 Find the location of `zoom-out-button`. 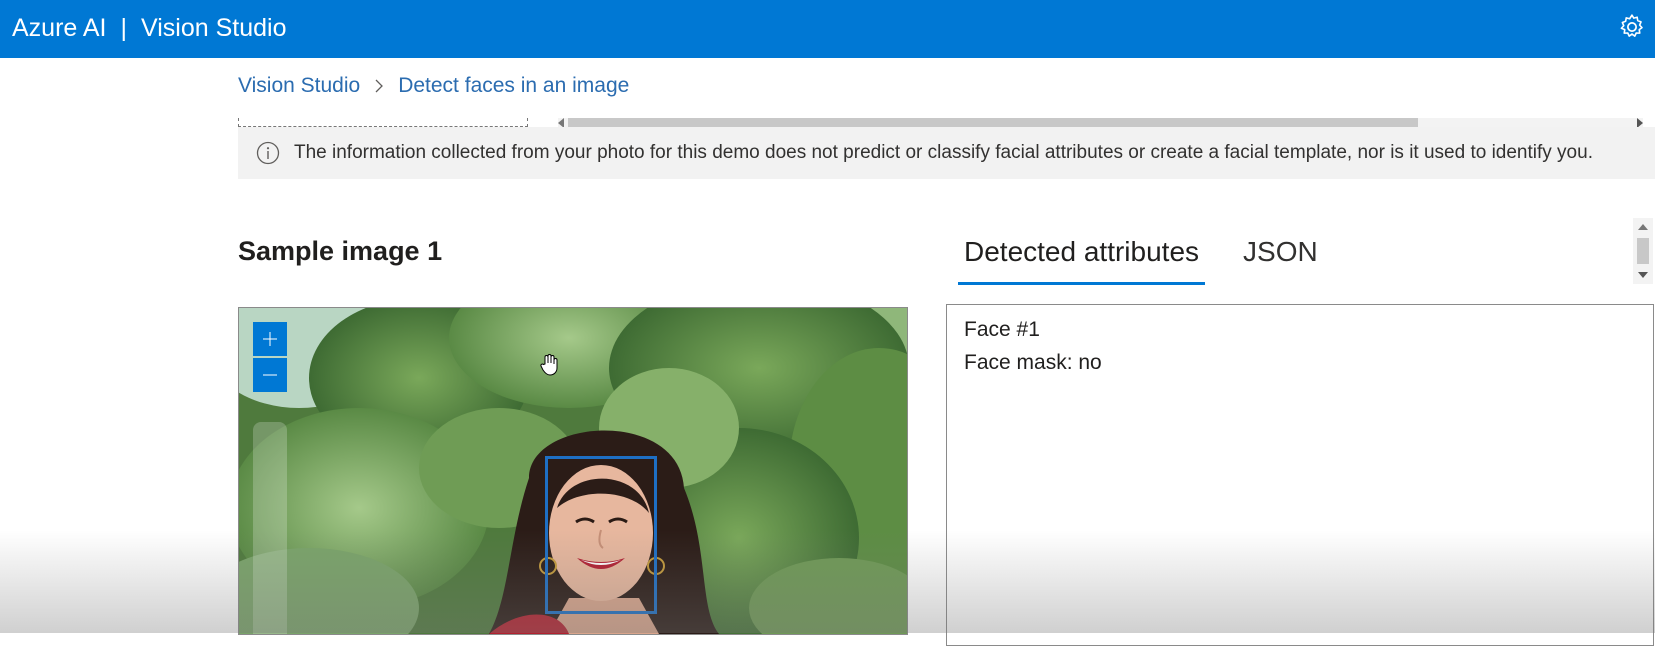

zoom-out-button is located at coordinates (270, 375).